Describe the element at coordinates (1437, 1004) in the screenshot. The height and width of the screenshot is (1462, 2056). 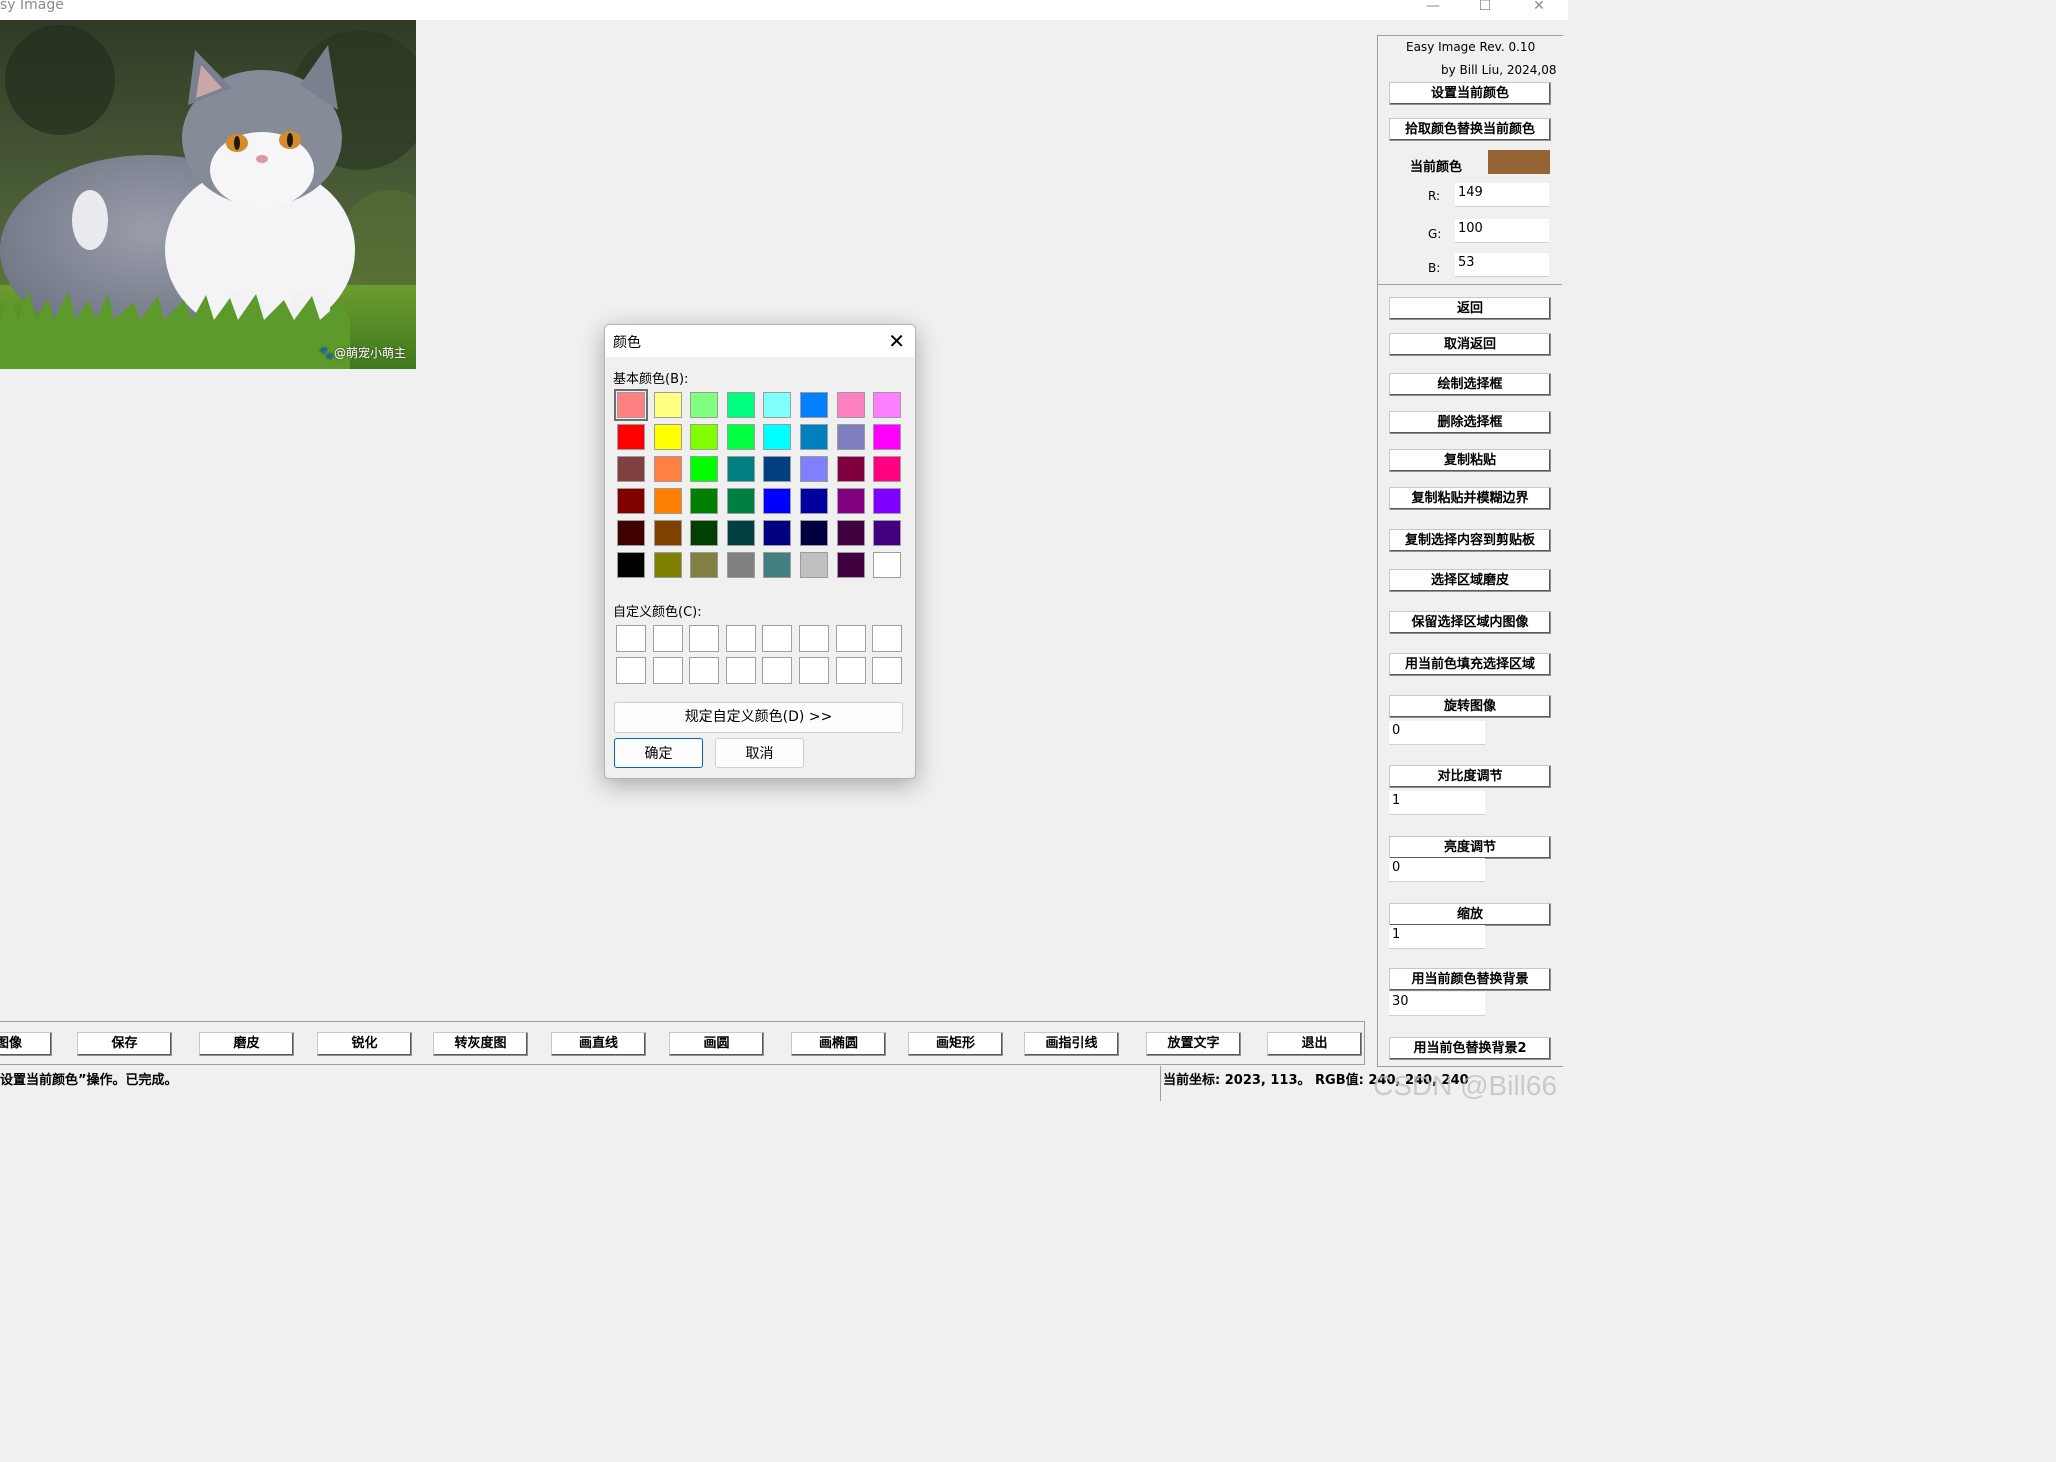
I see `replace-bg-input: 30` at that location.